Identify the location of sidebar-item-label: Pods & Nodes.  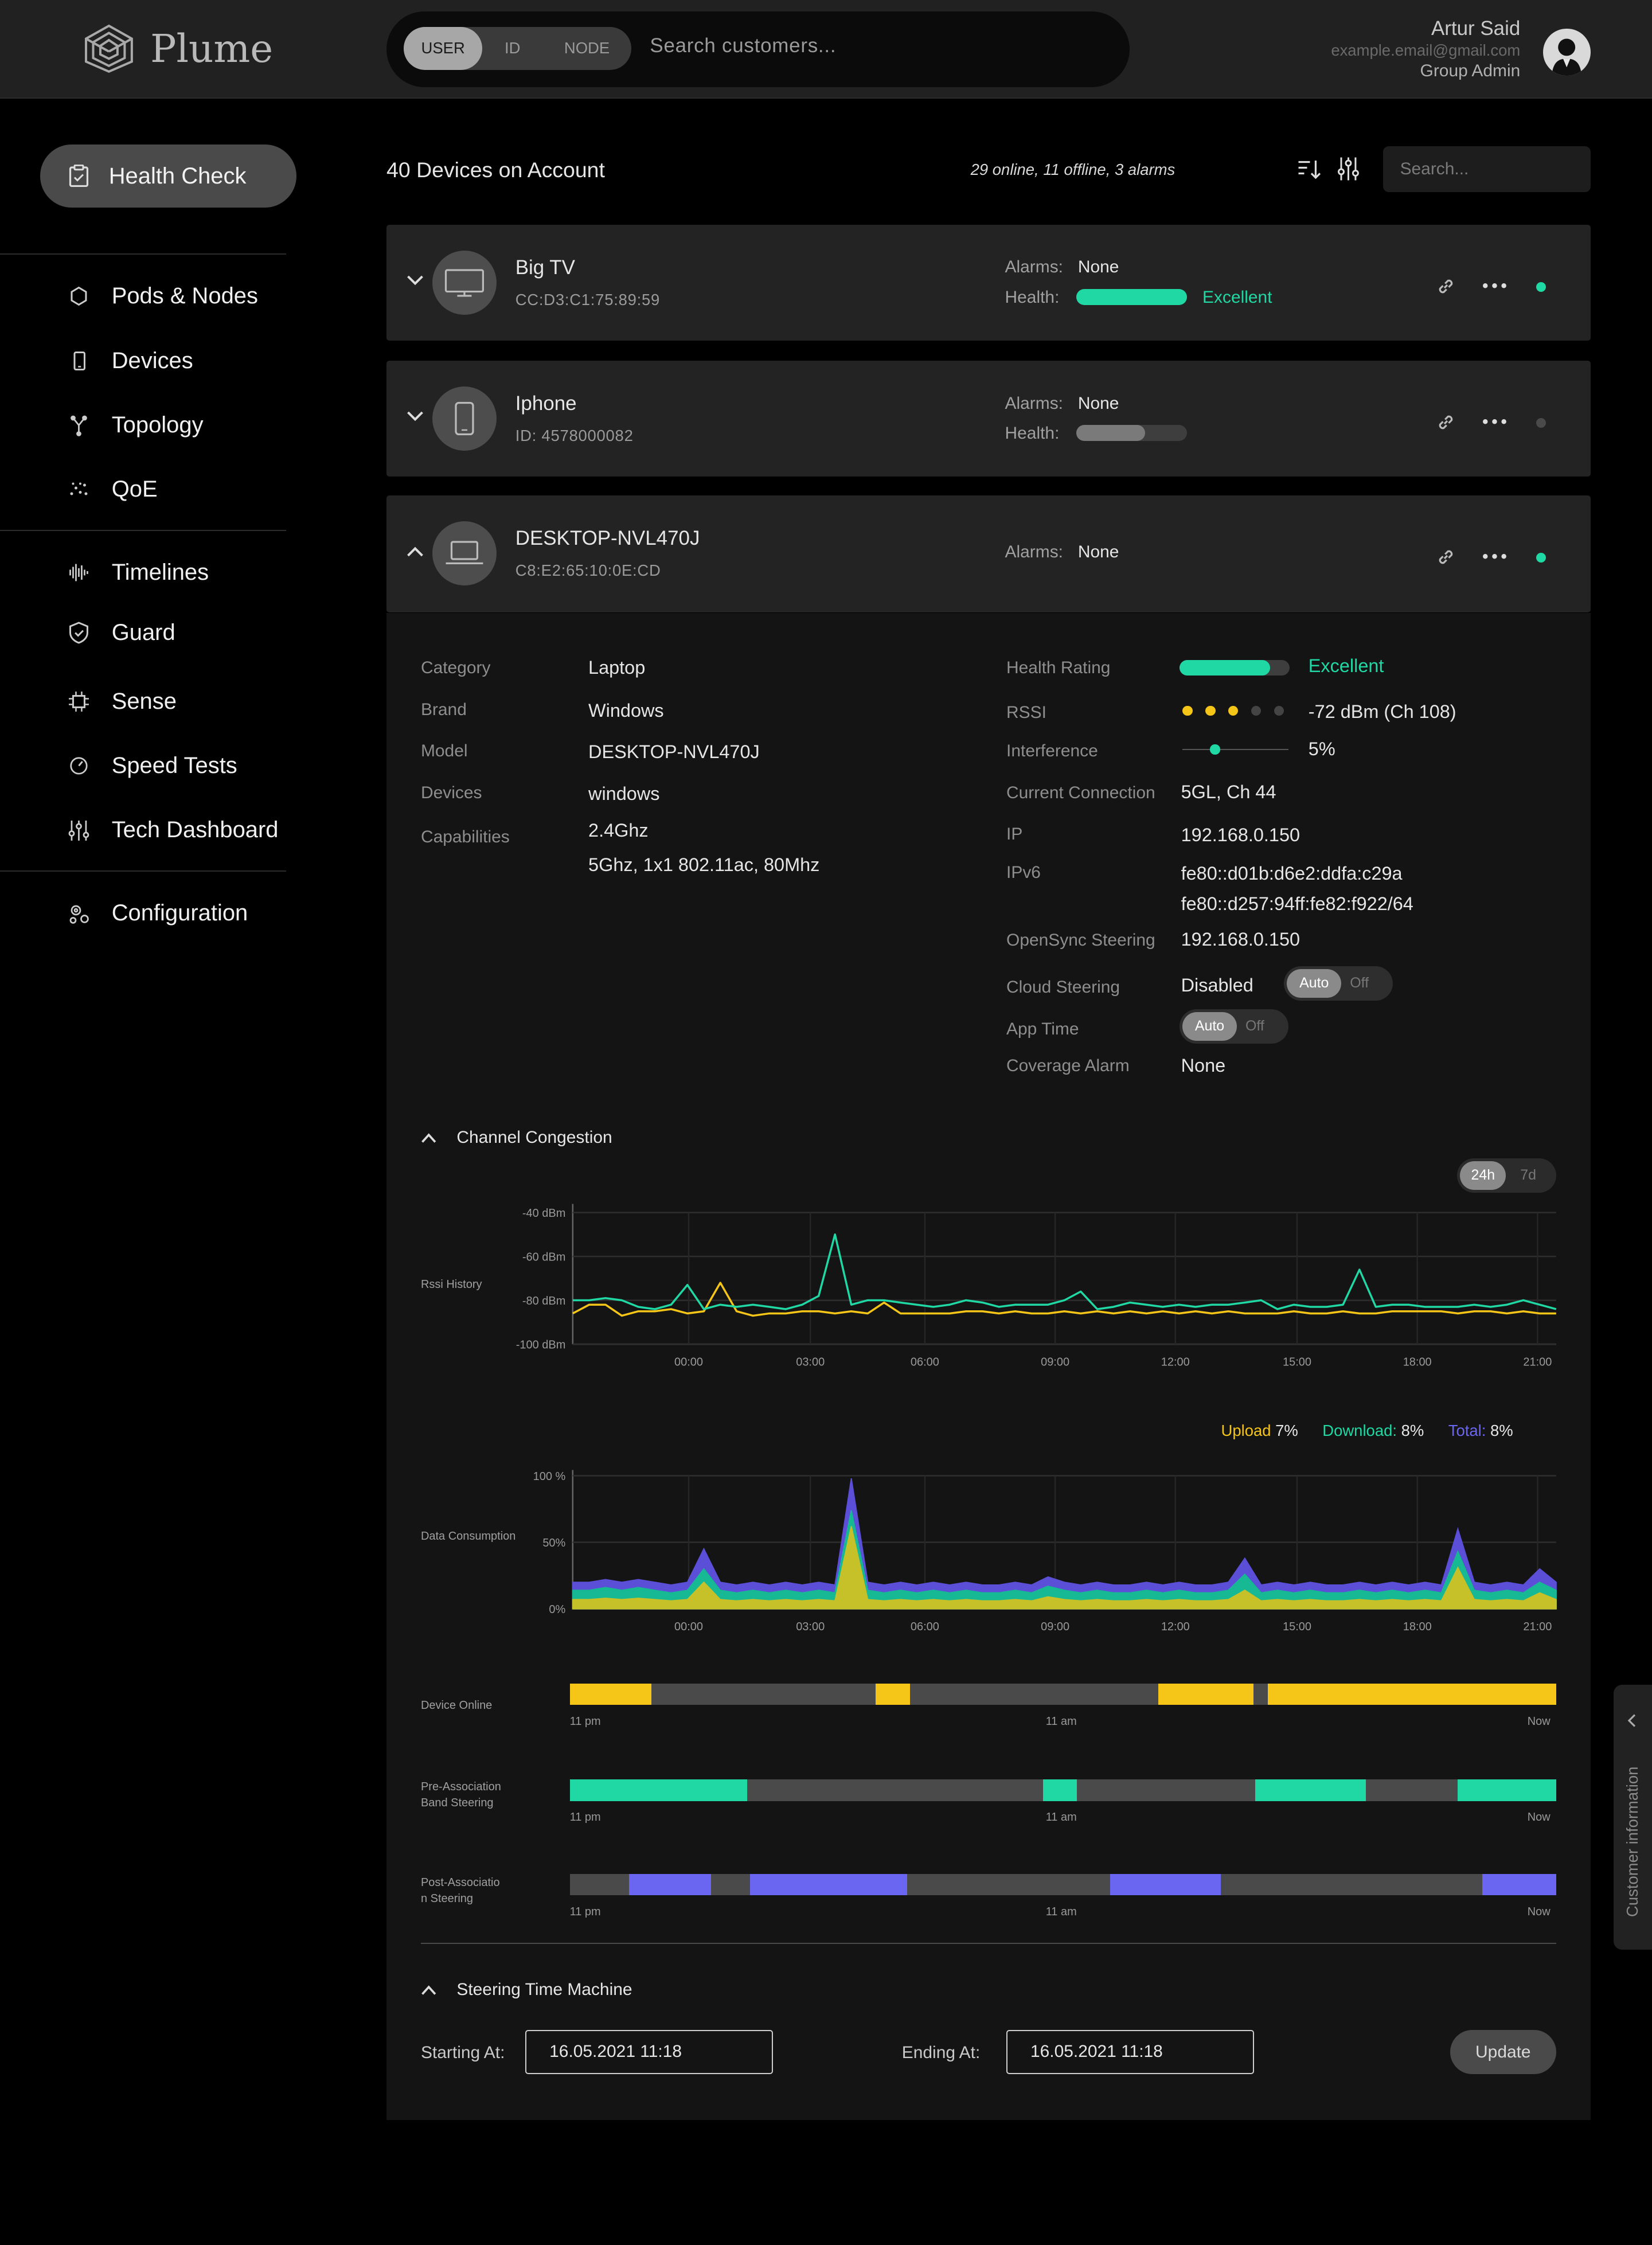
(185, 296).